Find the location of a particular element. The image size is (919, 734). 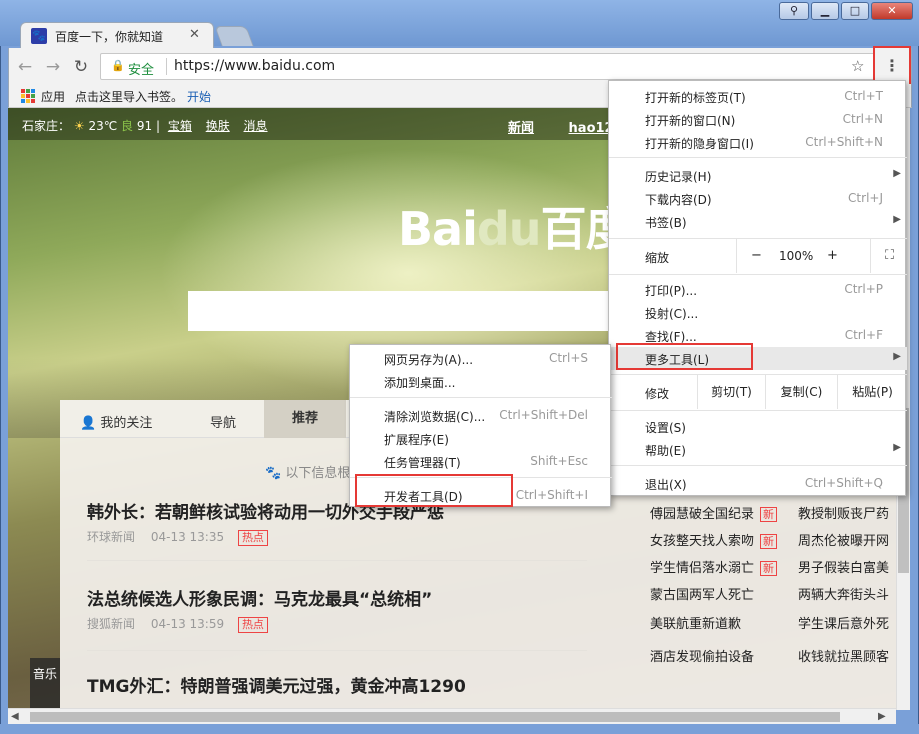

feed-hint: 🐾 以下信息根 is located at coordinates (307, 471).